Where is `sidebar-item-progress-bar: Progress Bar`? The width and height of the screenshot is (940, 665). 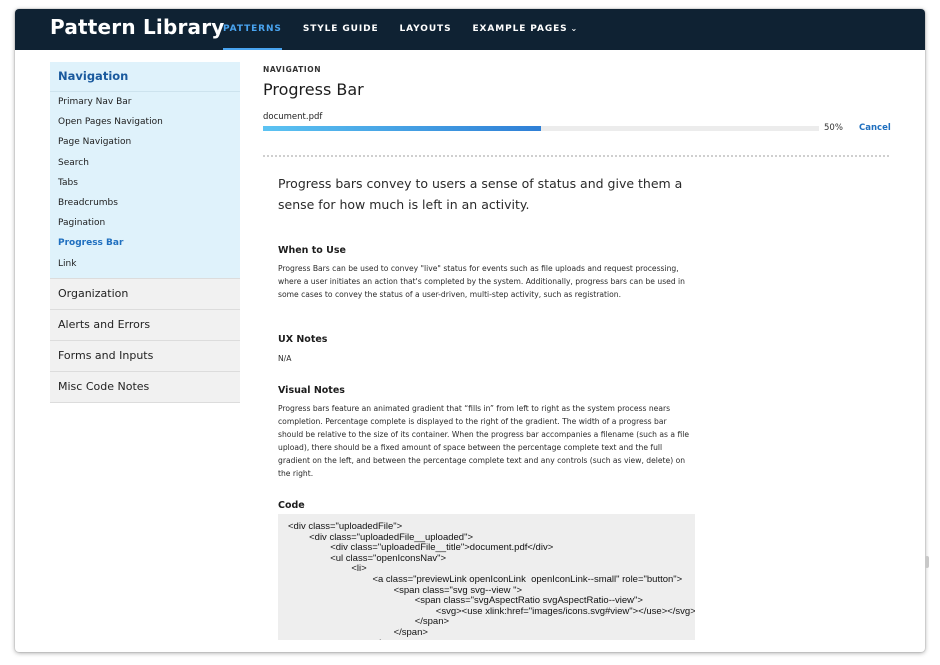 sidebar-item-progress-bar: Progress Bar is located at coordinates (145, 243).